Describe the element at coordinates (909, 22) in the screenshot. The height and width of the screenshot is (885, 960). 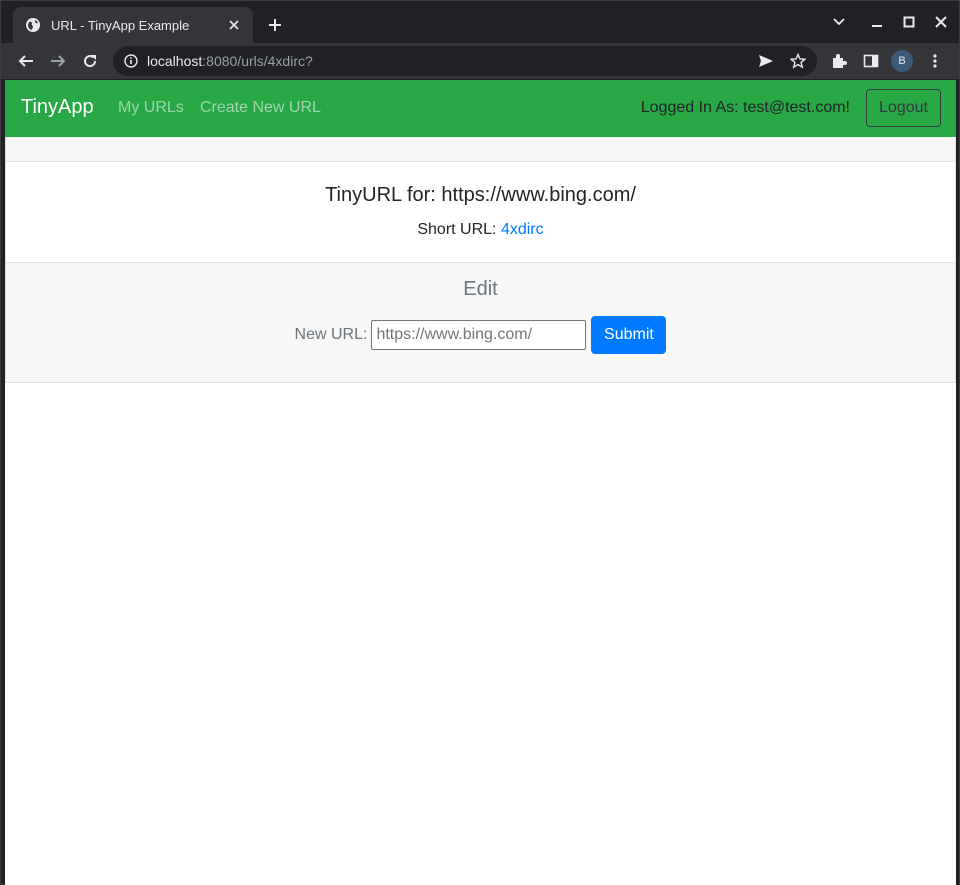
I see `maximize-icon` at that location.